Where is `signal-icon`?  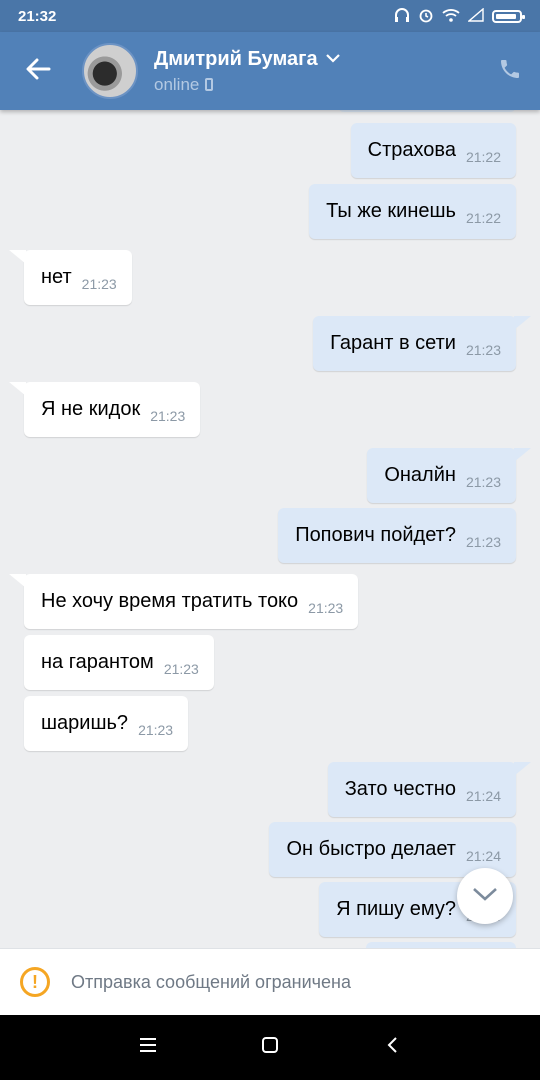 signal-icon is located at coordinates (475, 15).